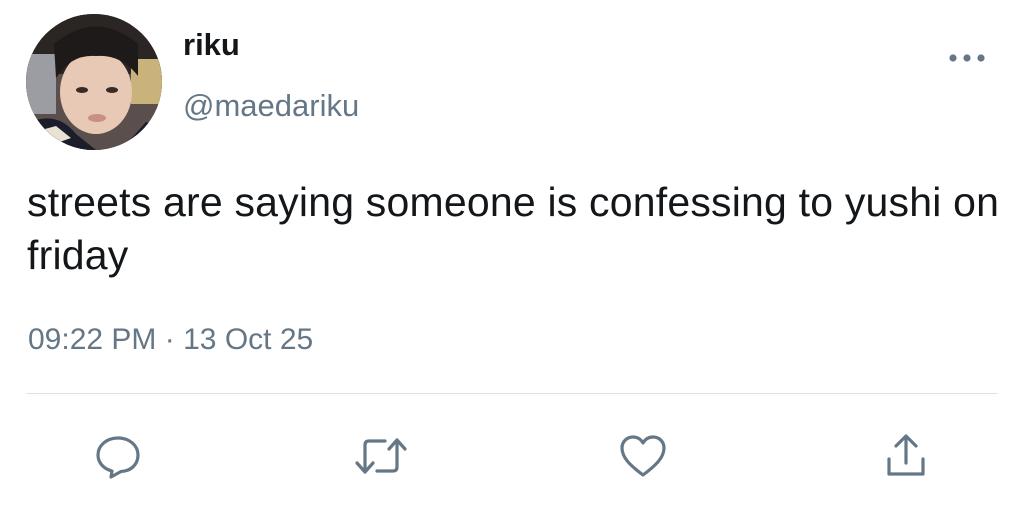 This screenshot has height=507, width=1024. I want to click on retweet-button, so click(381, 456).